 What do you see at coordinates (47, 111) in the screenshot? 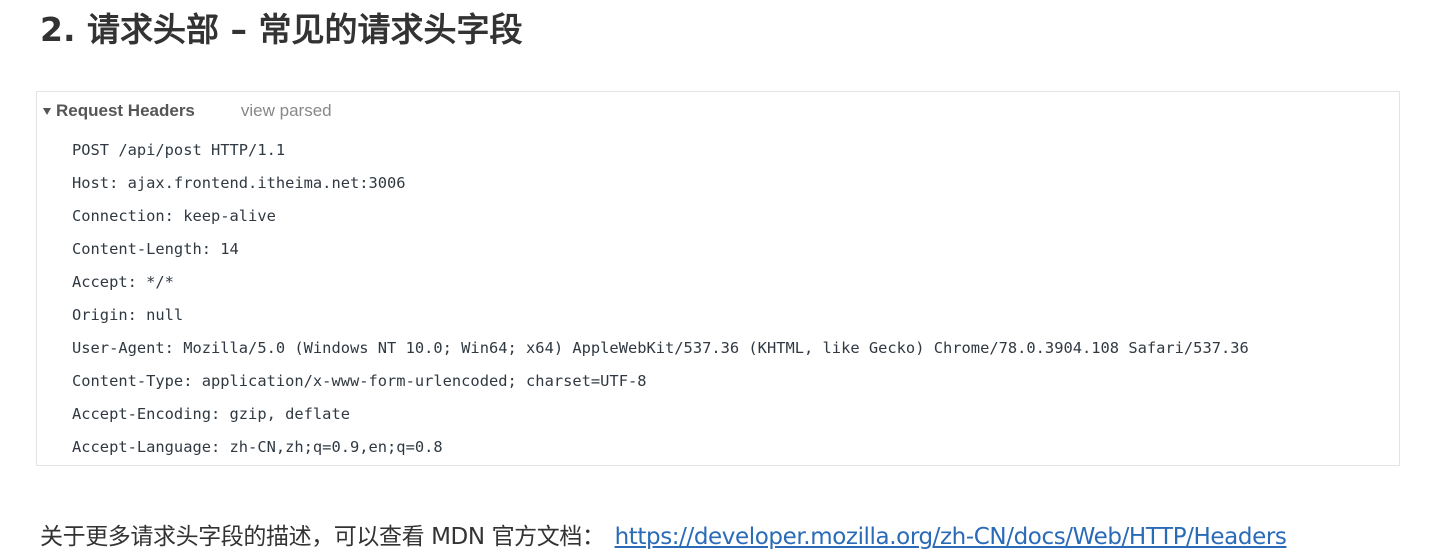
I see `collapse-triangle-icon` at bounding box center [47, 111].